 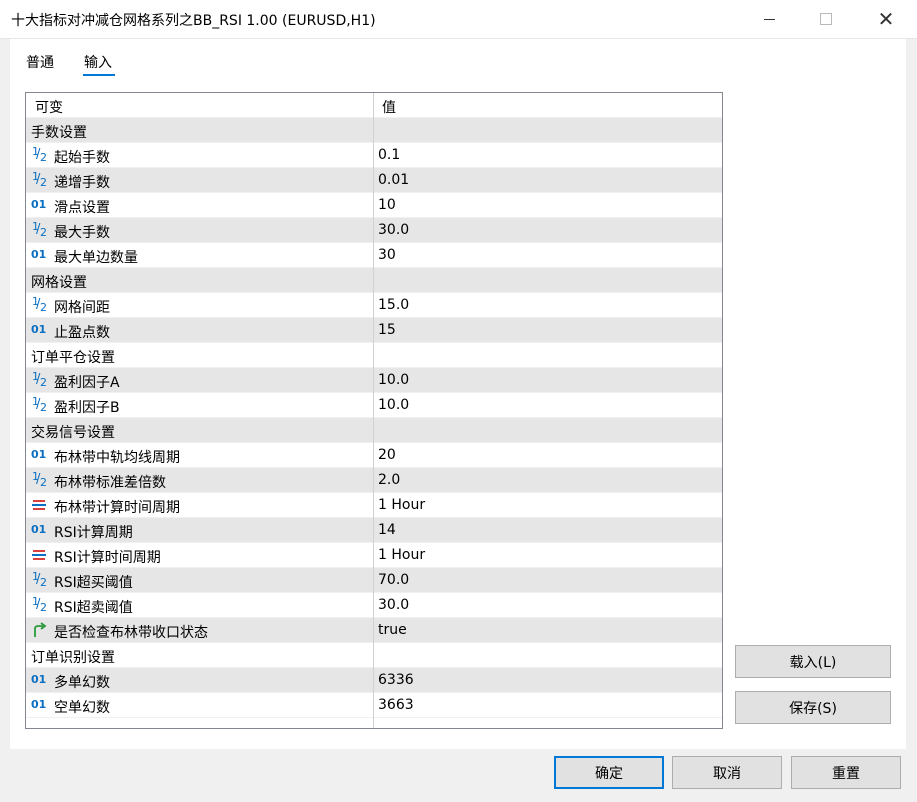 What do you see at coordinates (396, 680) in the screenshot?
I see `parameter-value: 6336` at bounding box center [396, 680].